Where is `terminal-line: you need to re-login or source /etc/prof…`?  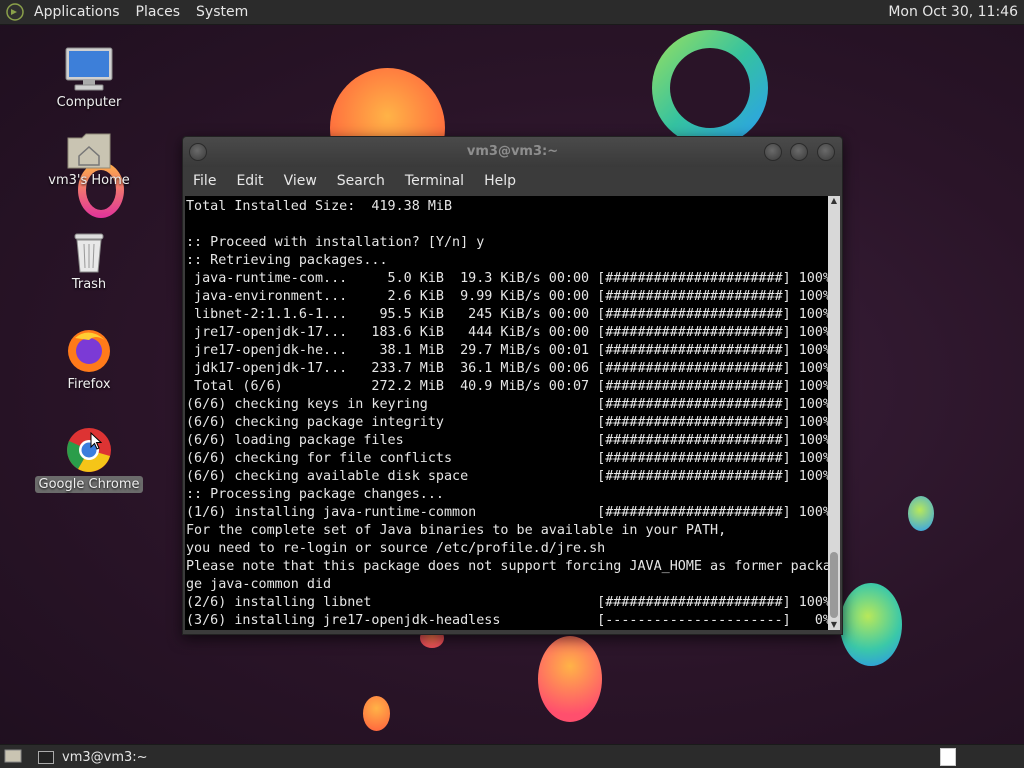 terminal-line: you need to re-login or source /etc/prof… is located at coordinates (396, 548).